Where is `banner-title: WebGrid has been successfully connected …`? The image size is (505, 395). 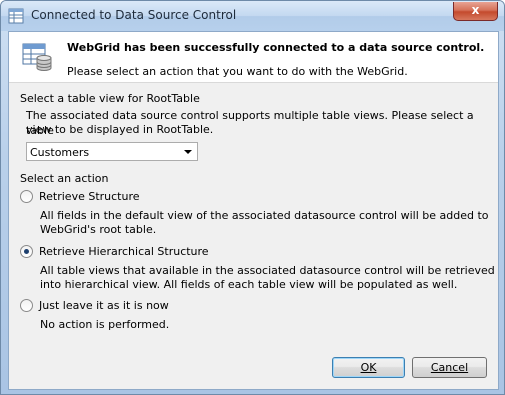
banner-title: WebGrid has been successfully connected … is located at coordinates (276, 47).